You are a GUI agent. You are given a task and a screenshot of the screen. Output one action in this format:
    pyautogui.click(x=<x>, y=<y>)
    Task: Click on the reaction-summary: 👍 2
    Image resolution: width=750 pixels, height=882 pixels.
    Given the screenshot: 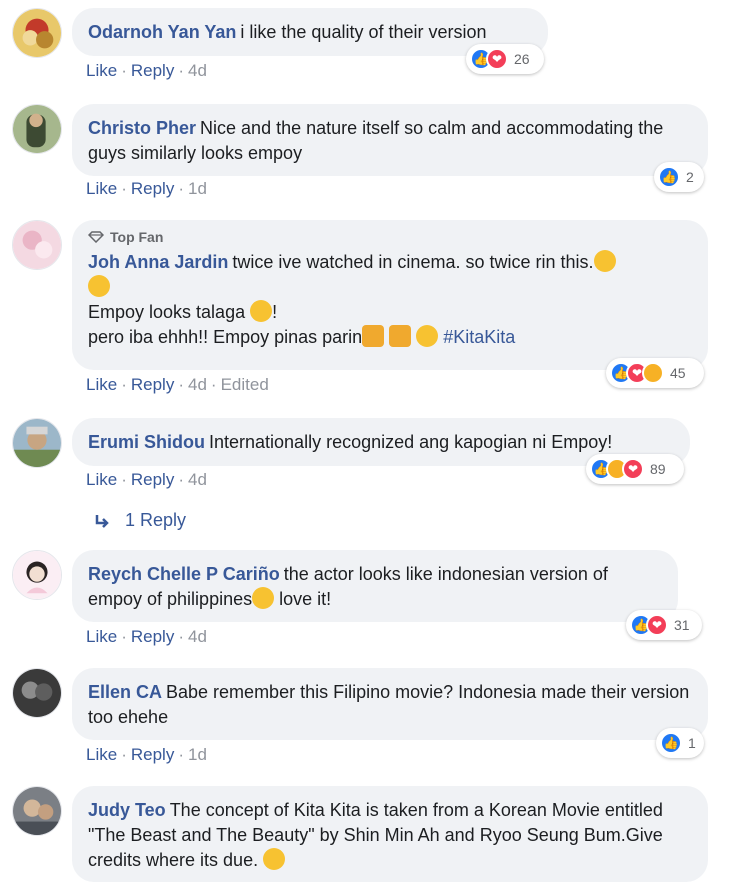 What is the action you would take?
    pyautogui.click(x=679, y=177)
    